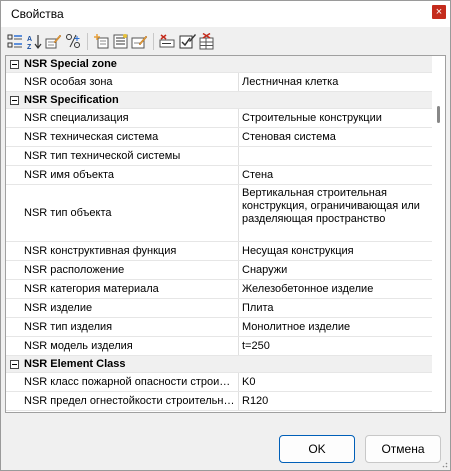 This screenshot has width=451, height=471. What do you see at coordinates (68, 213) in the screenshot?
I see `property-name: NSR тип объекта` at bounding box center [68, 213].